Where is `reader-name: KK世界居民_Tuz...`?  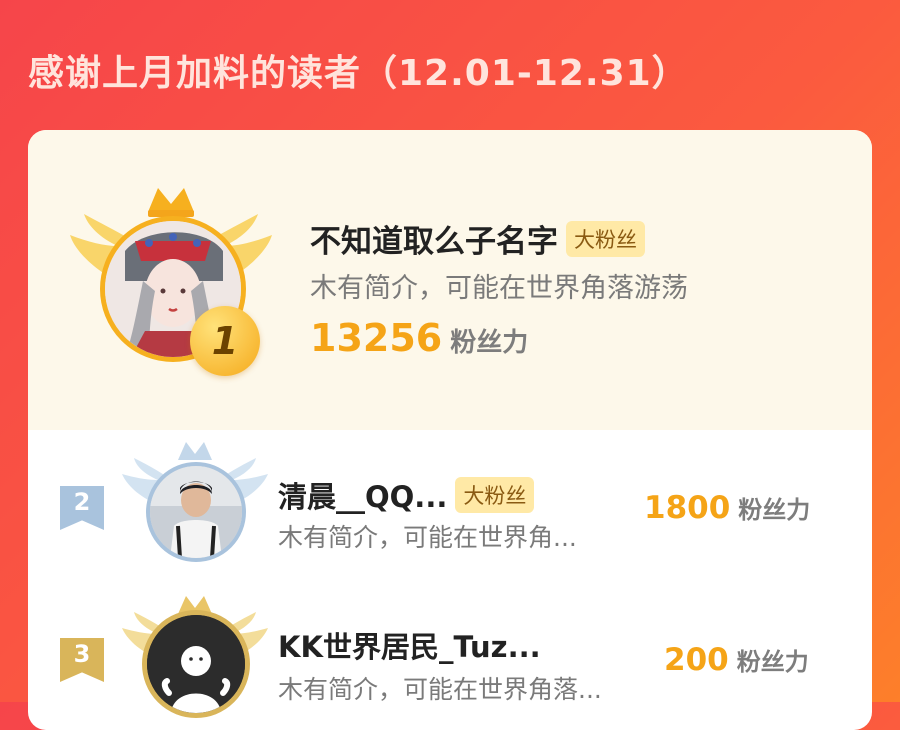
reader-name: KK世界居民_Tuz... is located at coordinates (409, 647).